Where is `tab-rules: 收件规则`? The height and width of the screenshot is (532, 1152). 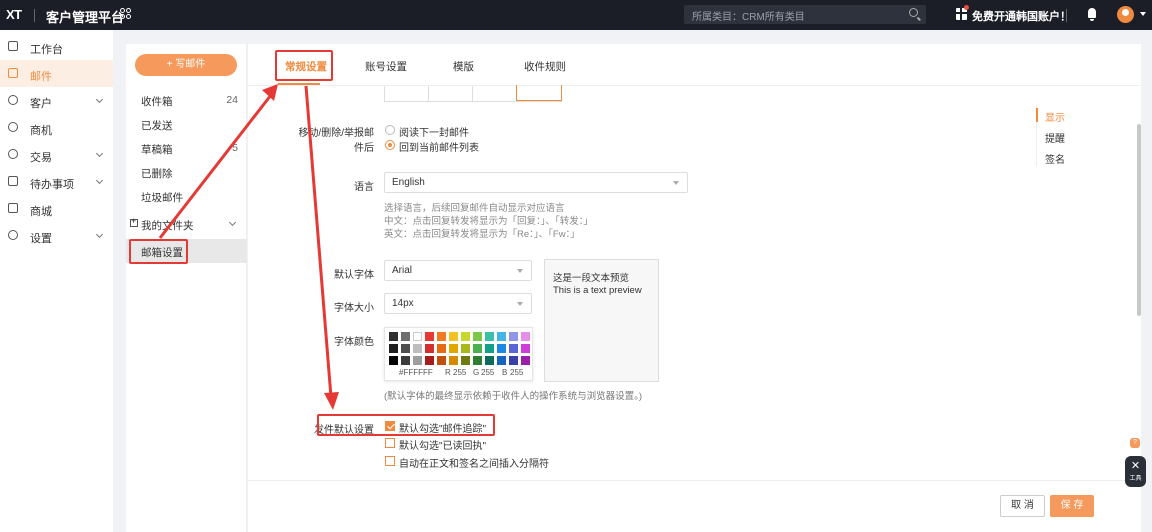 tab-rules: 收件规则 is located at coordinates (545, 66).